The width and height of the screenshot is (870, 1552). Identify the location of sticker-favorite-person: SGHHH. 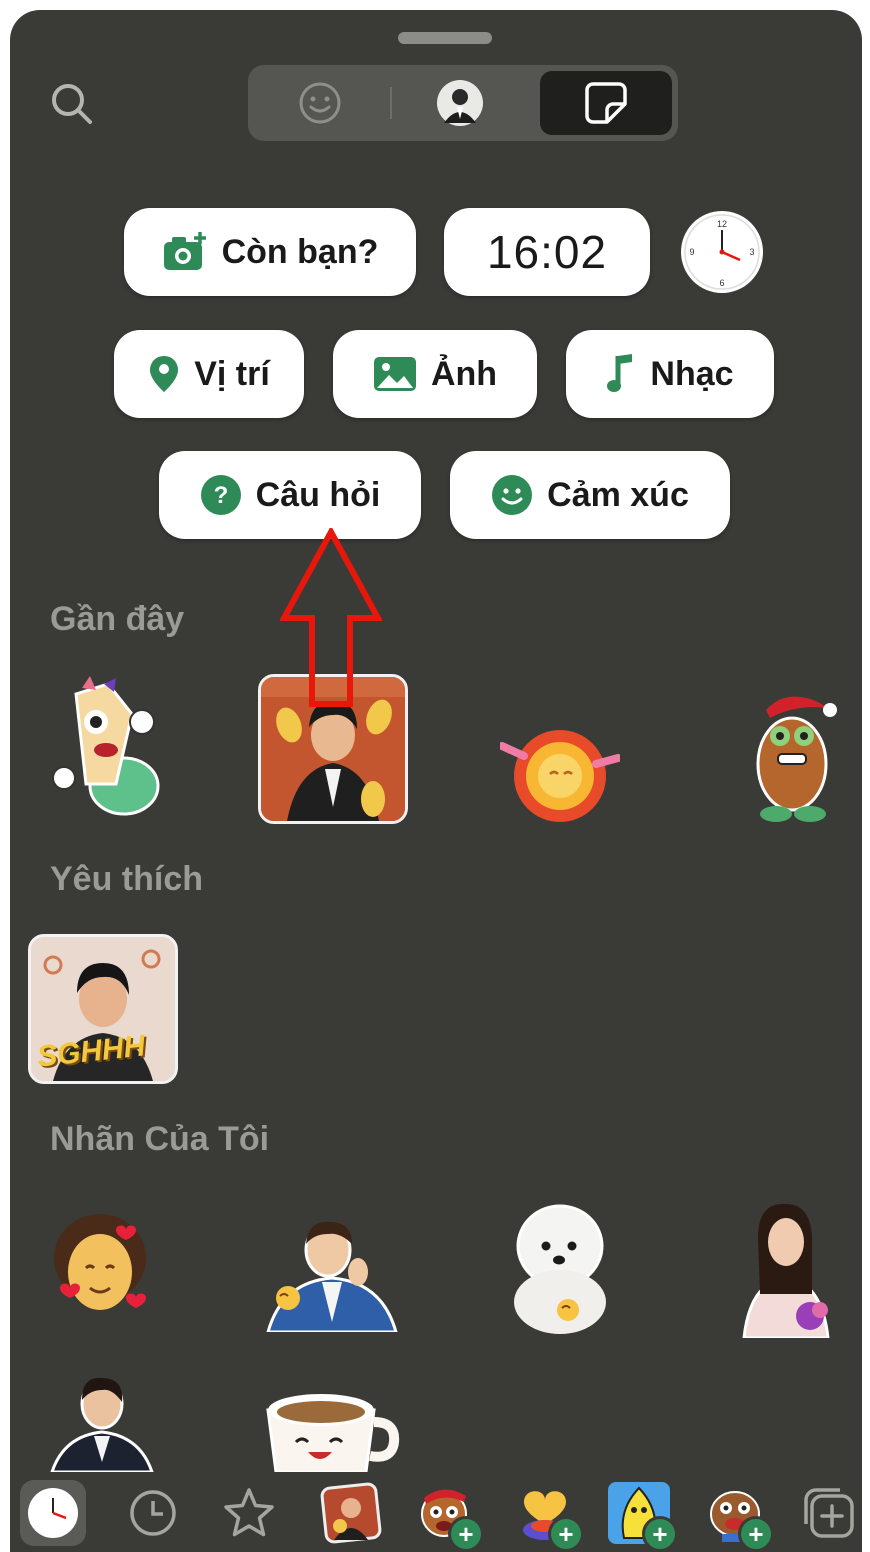
(103, 1009).